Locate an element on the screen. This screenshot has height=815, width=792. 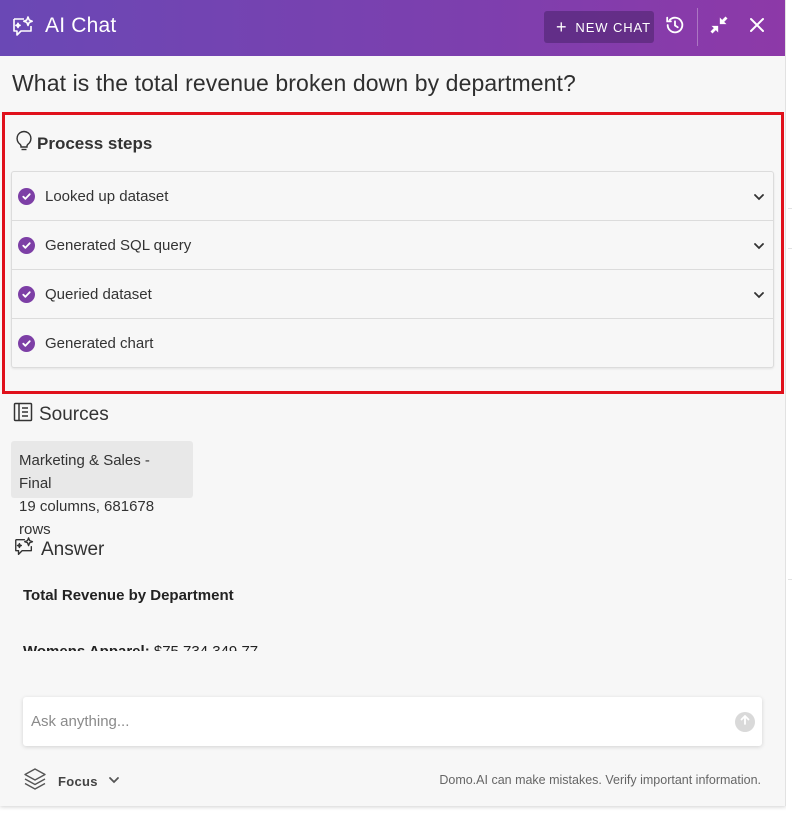
history-icon is located at coordinates (675, 27).